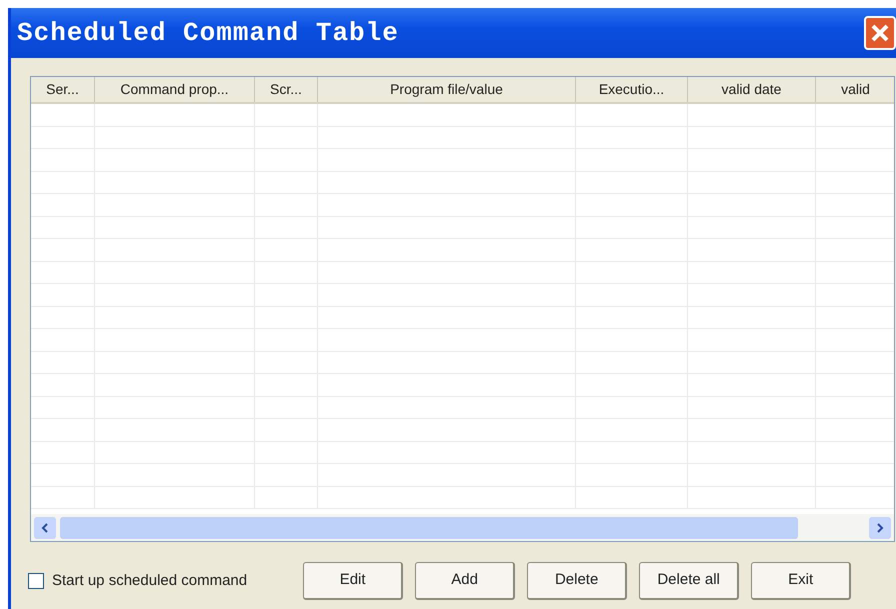 This screenshot has height=609, width=896. Describe the element at coordinates (45, 527) in the screenshot. I see `scroll-left-button` at that location.